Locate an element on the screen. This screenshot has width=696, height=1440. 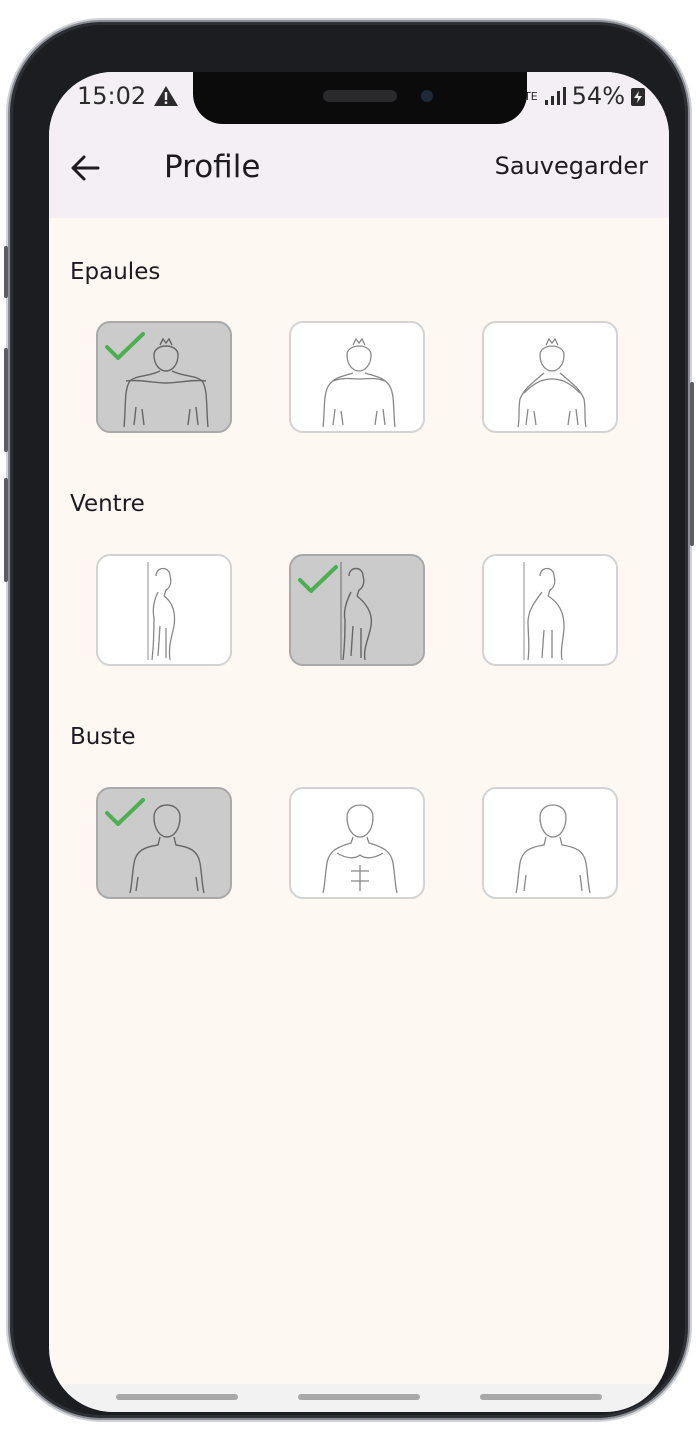
nav-pill-home is located at coordinates (359, 1397).